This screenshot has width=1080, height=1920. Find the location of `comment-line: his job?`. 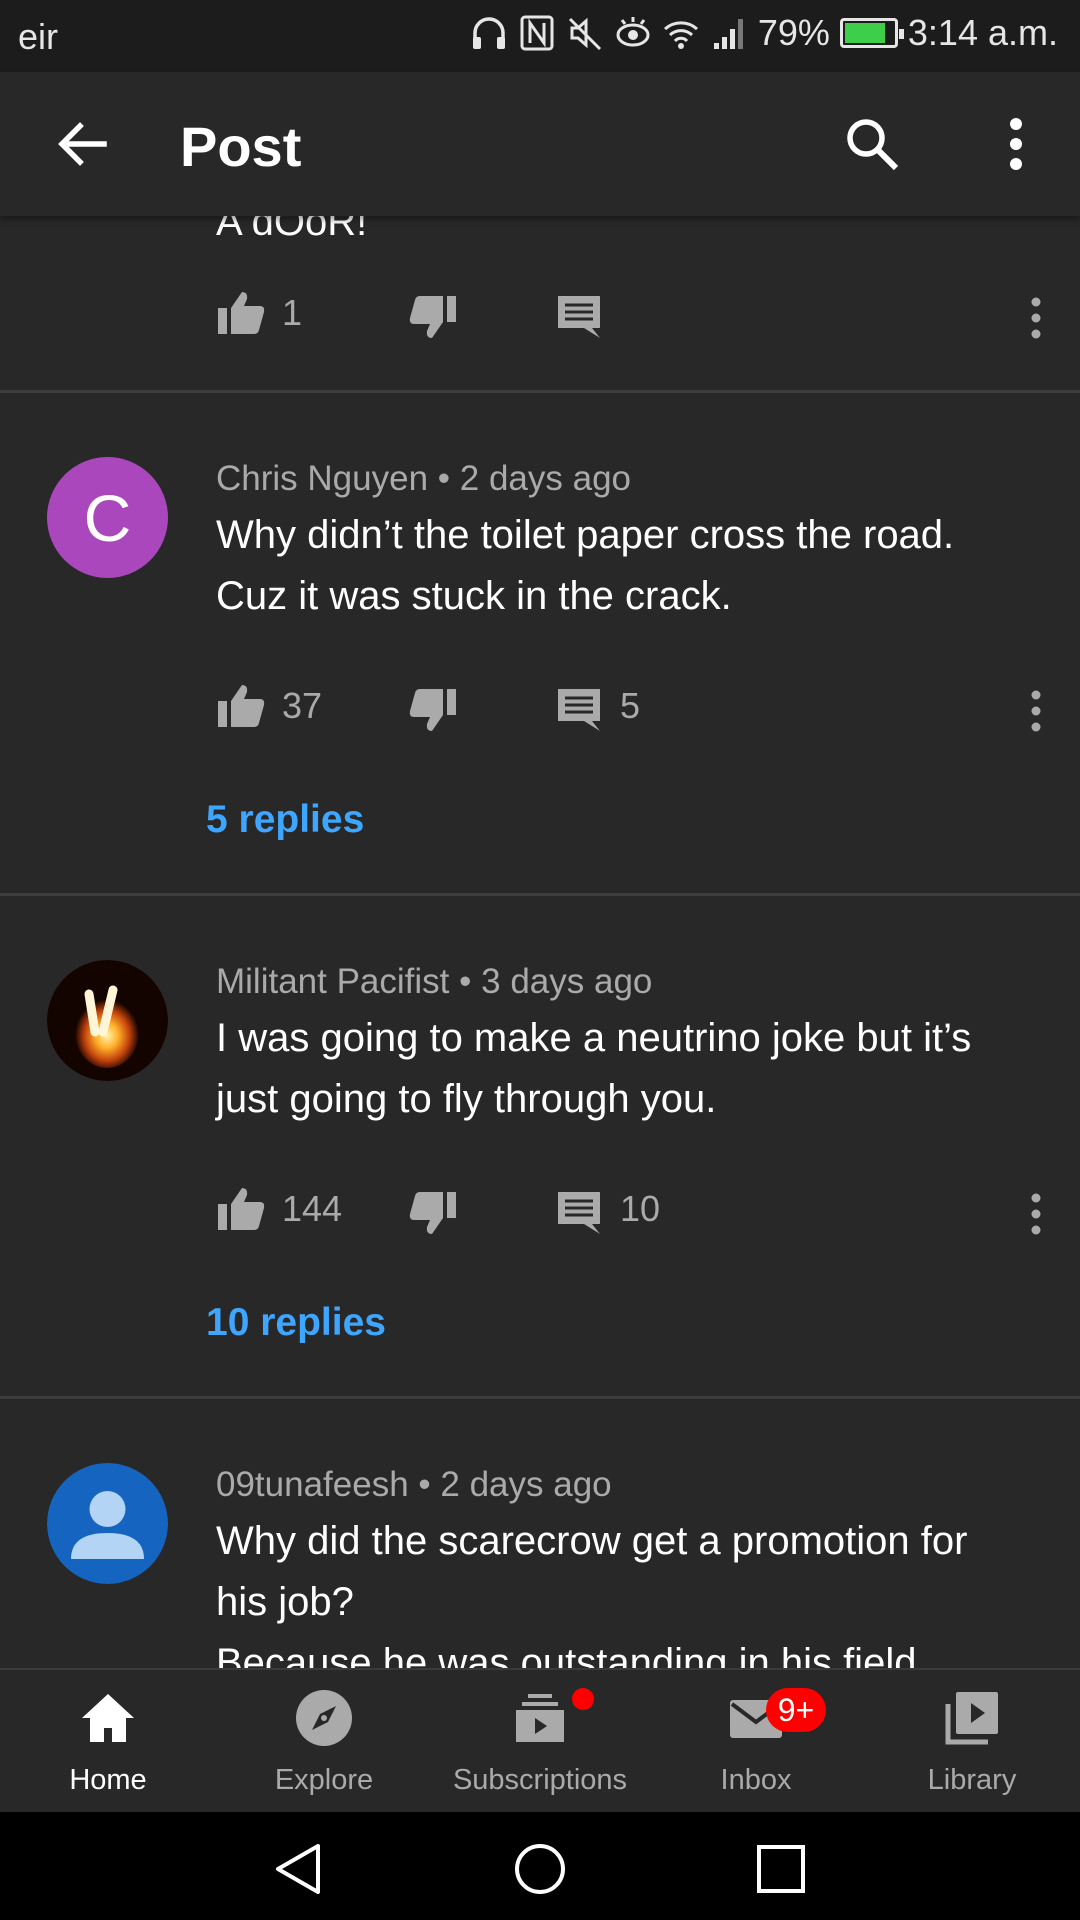

comment-line: his job? is located at coordinates (285, 1602).